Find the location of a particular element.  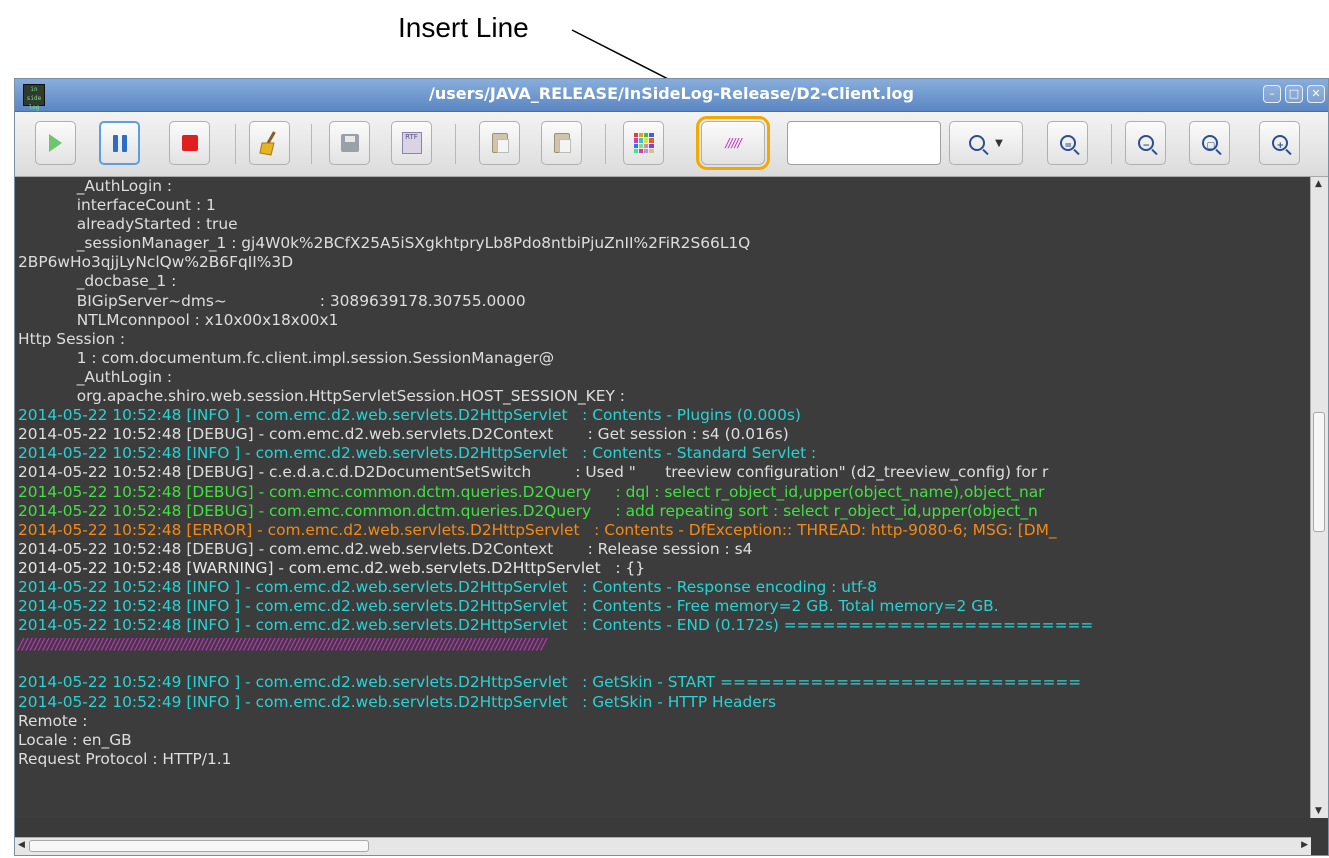

broom-icon is located at coordinates (267, 143).